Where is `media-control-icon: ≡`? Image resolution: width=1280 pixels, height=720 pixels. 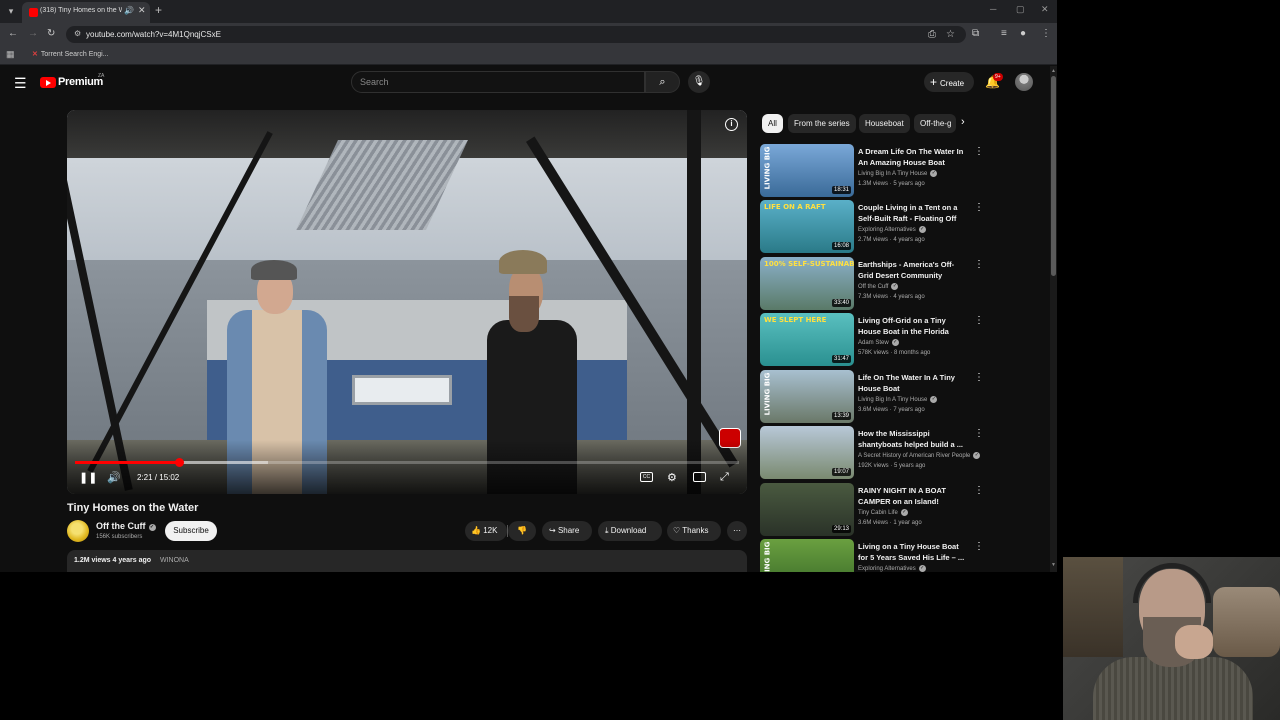 media-control-icon: ≡ is located at coordinates (1004, 33).